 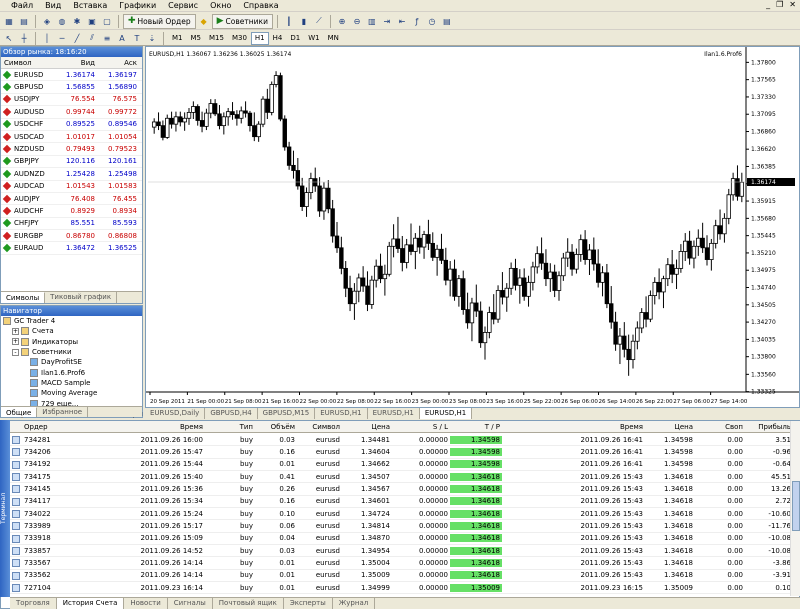 What do you see at coordinates (175, 413) in the screenshot?
I see `chart-tab: EURUSD,Daily` at bounding box center [175, 413].